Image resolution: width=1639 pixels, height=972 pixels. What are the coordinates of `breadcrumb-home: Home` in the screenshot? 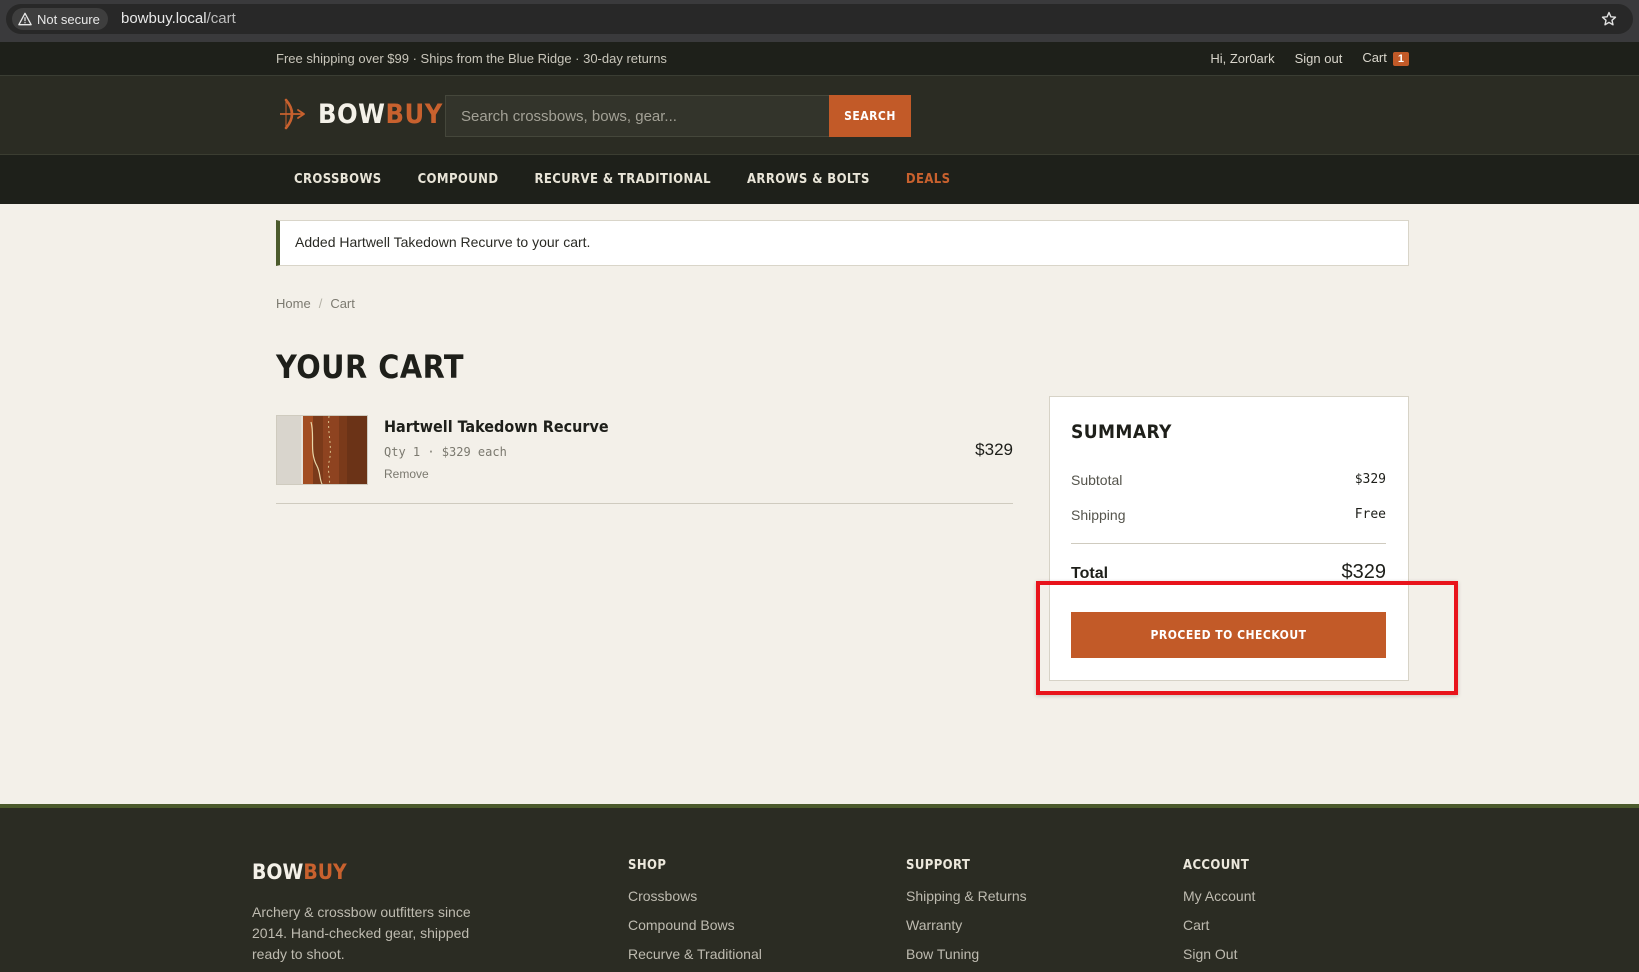 It's located at (293, 303).